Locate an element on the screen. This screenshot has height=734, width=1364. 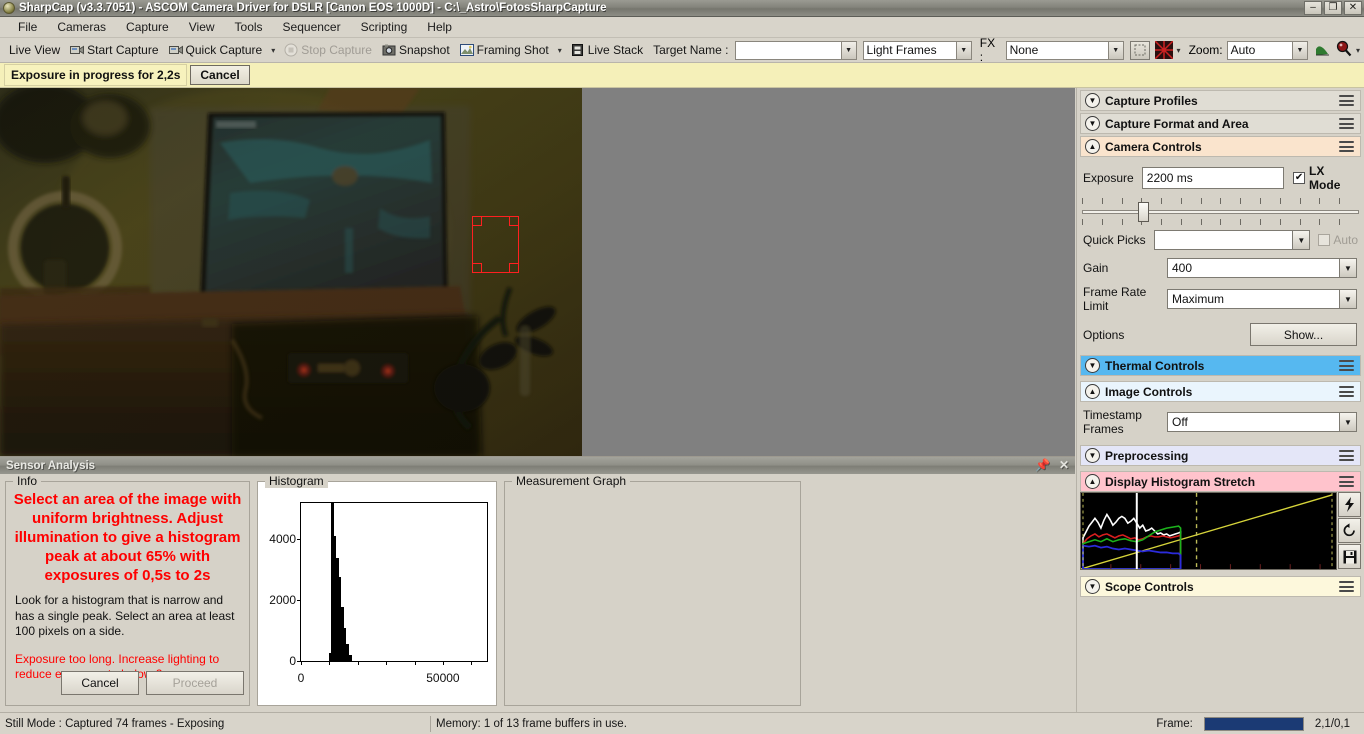
minimize-icon: – is located at coordinates (1313, 8).